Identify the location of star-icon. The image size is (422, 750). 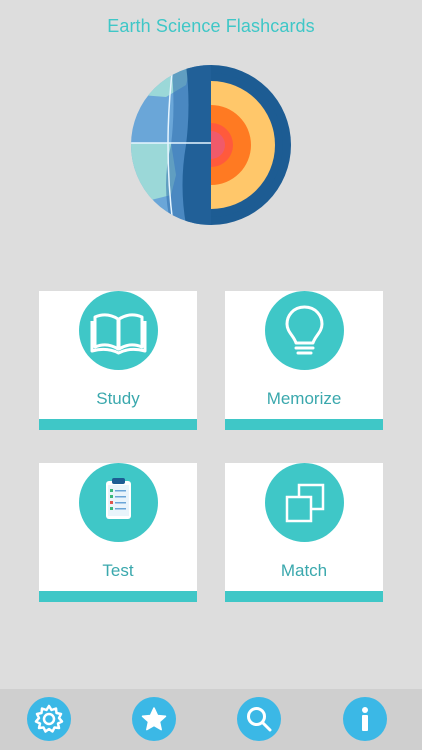
(154, 719).